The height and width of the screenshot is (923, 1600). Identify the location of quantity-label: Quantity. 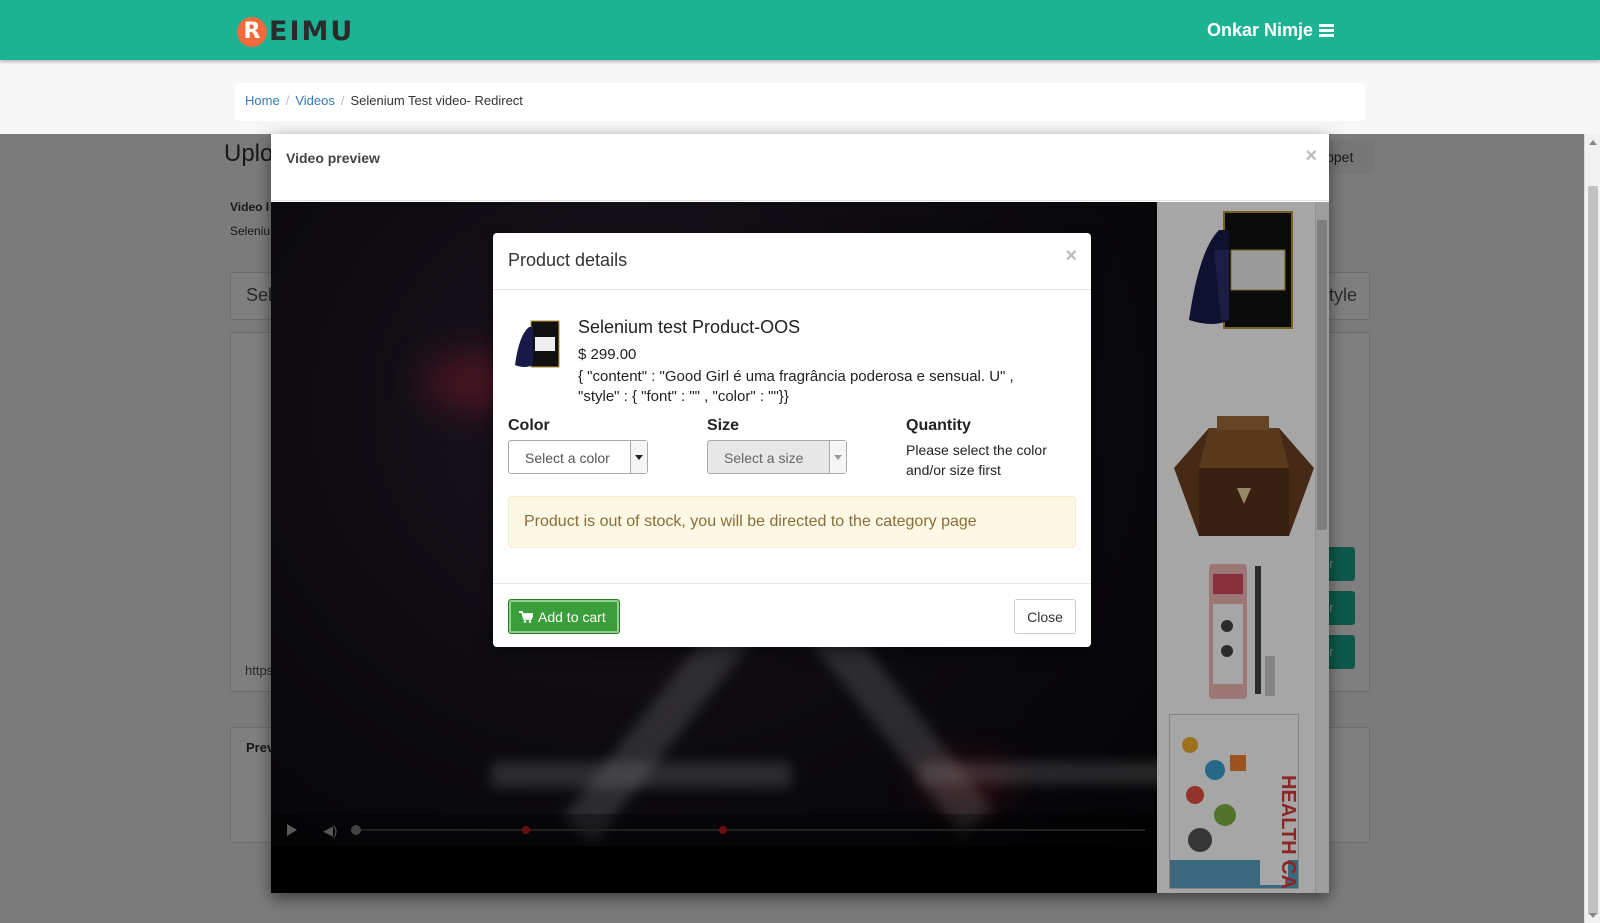
(938, 425).